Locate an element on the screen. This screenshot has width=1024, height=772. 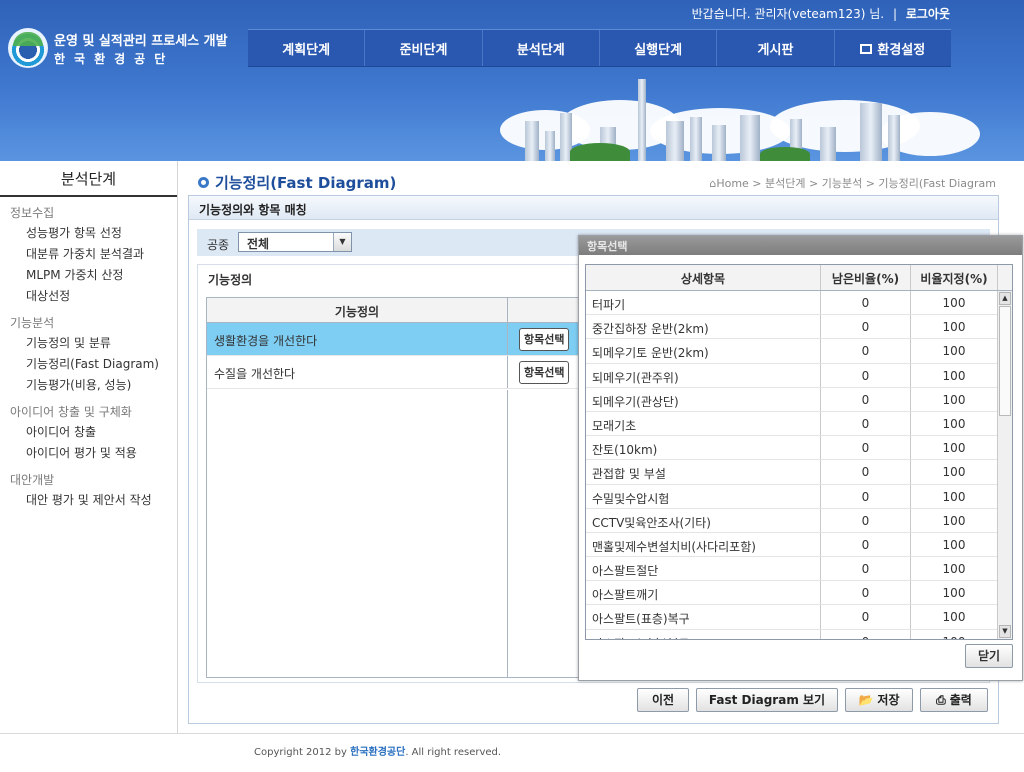
detail-item-cell: 잔토(10km) is located at coordinates (703, 448).